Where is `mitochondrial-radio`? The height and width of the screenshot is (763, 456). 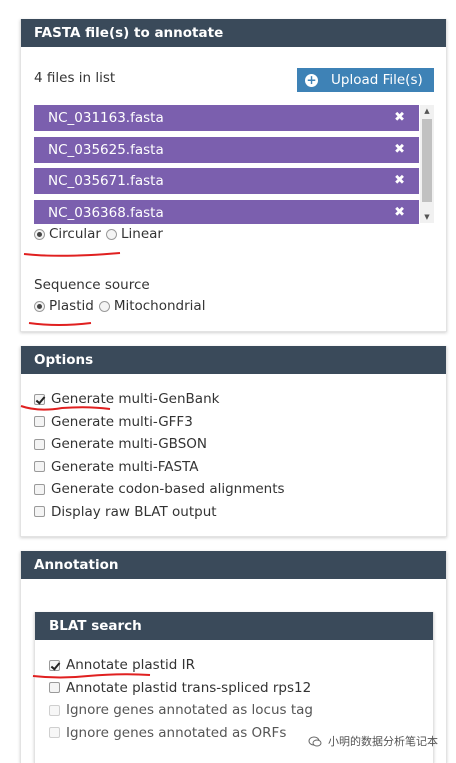 mitochondrial-radio is located at coordinates (104, 306).